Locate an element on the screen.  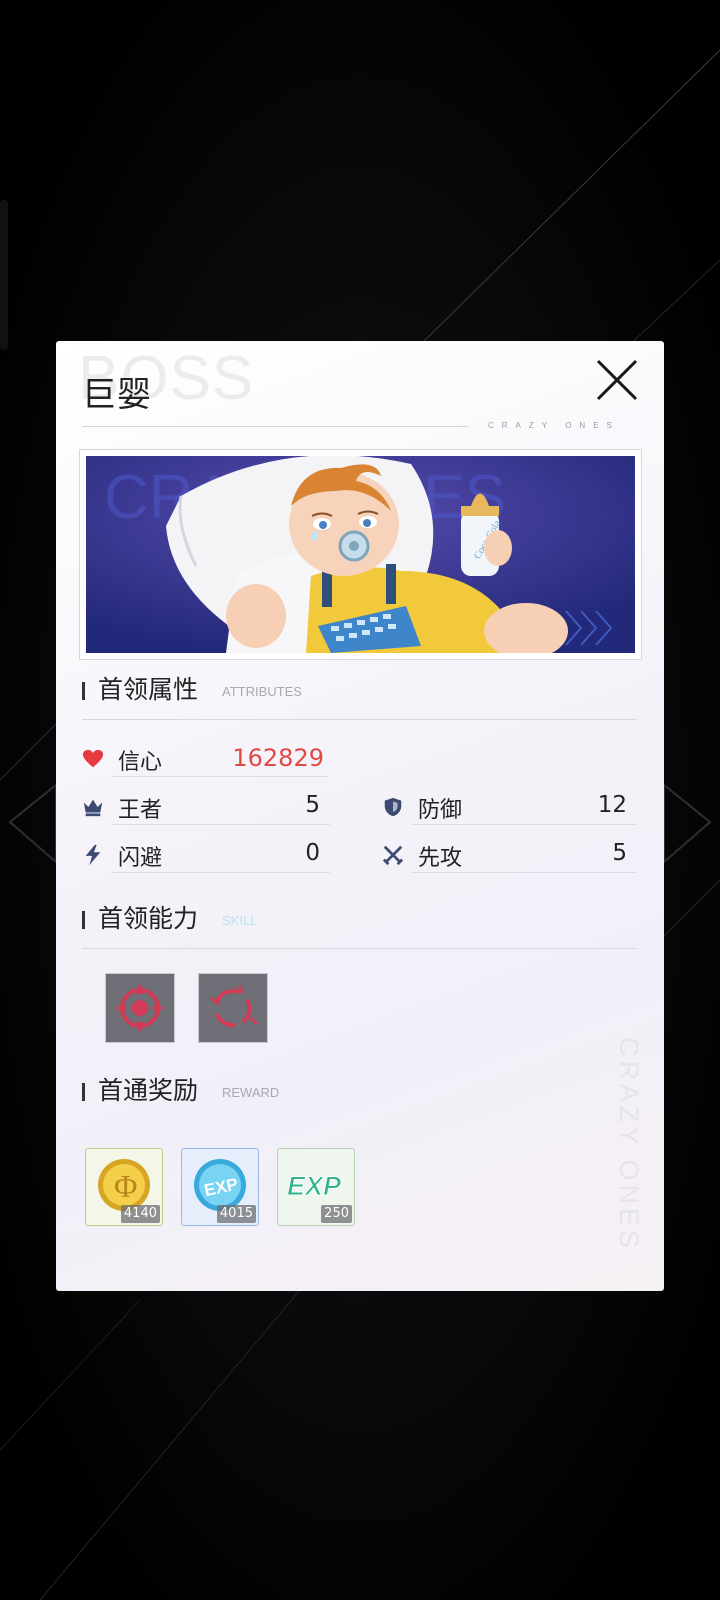
reward-count: 4015 is located at coordinates (236, 1214).